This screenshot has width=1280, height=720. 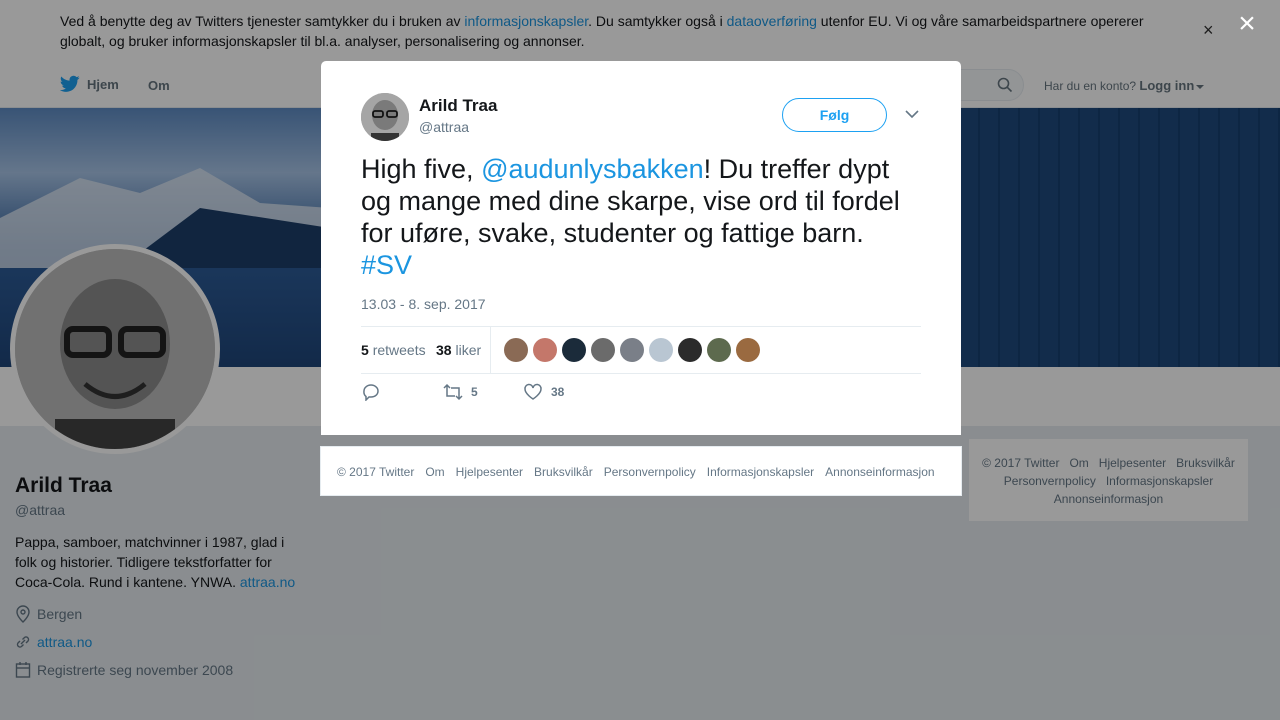 What do you see at coordinates (458, 106) in the screenshot?
I see `tweet-author-name: Arild Traa` at bounding box center [458, 106].